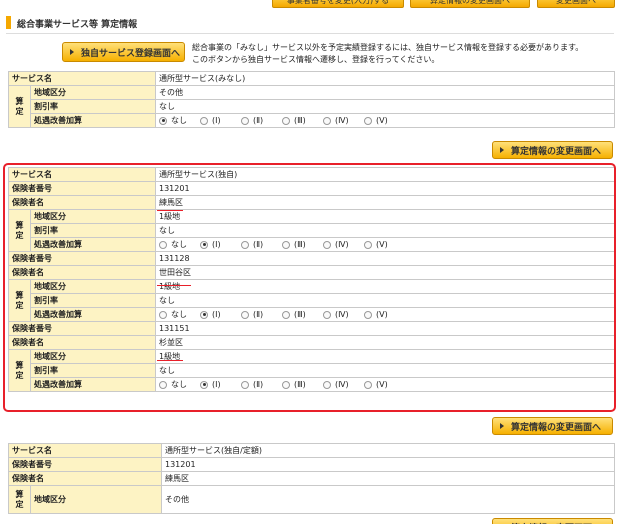 The image size is (624, 524). What do you see at coordinates (576, 4) in the screenshot?
I see `top-change-screen-button: 変更画面へ` at bounding box center [576, 4].